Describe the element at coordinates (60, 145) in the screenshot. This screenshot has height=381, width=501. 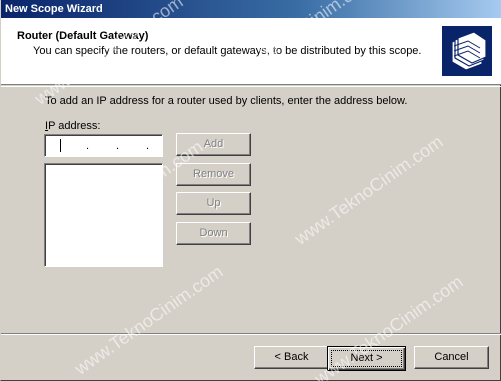
I see `text-caret` at that location.